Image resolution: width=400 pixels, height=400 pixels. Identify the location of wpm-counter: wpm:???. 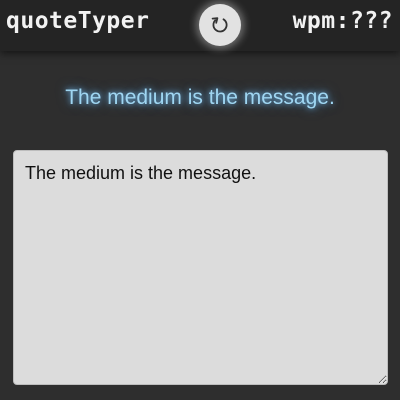
(342, 21).